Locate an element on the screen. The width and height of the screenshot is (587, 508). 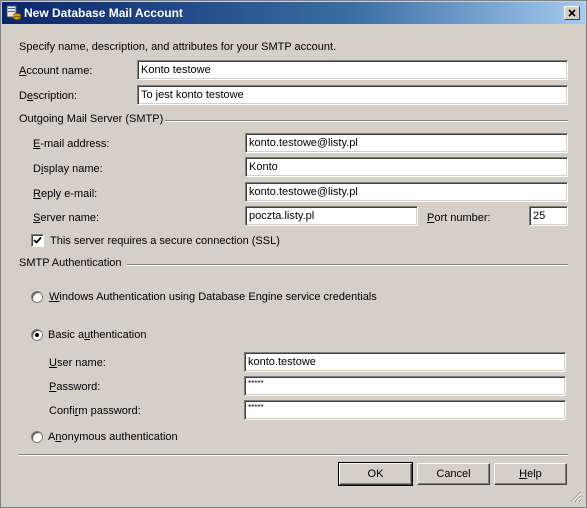
auth-group-divider is located at coordinates (347, 265).